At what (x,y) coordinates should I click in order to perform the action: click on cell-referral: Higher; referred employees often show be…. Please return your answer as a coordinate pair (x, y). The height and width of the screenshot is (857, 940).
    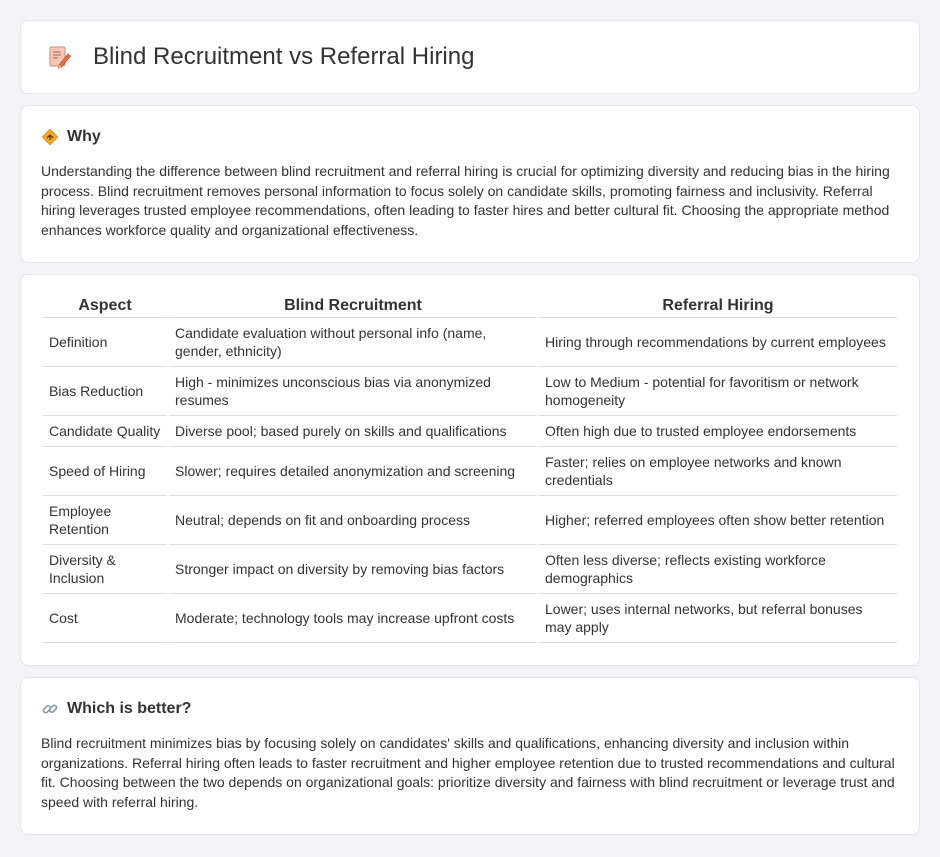
    Looking at the image, I should click on (718, 520).